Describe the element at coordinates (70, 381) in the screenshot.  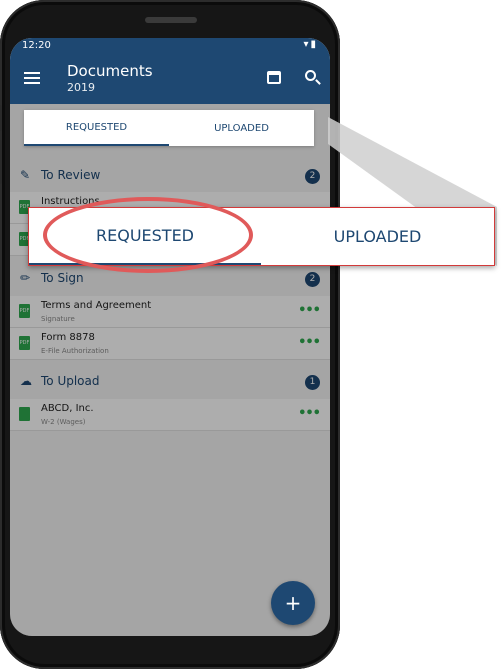
I see `section-label: To Upload` at that location.